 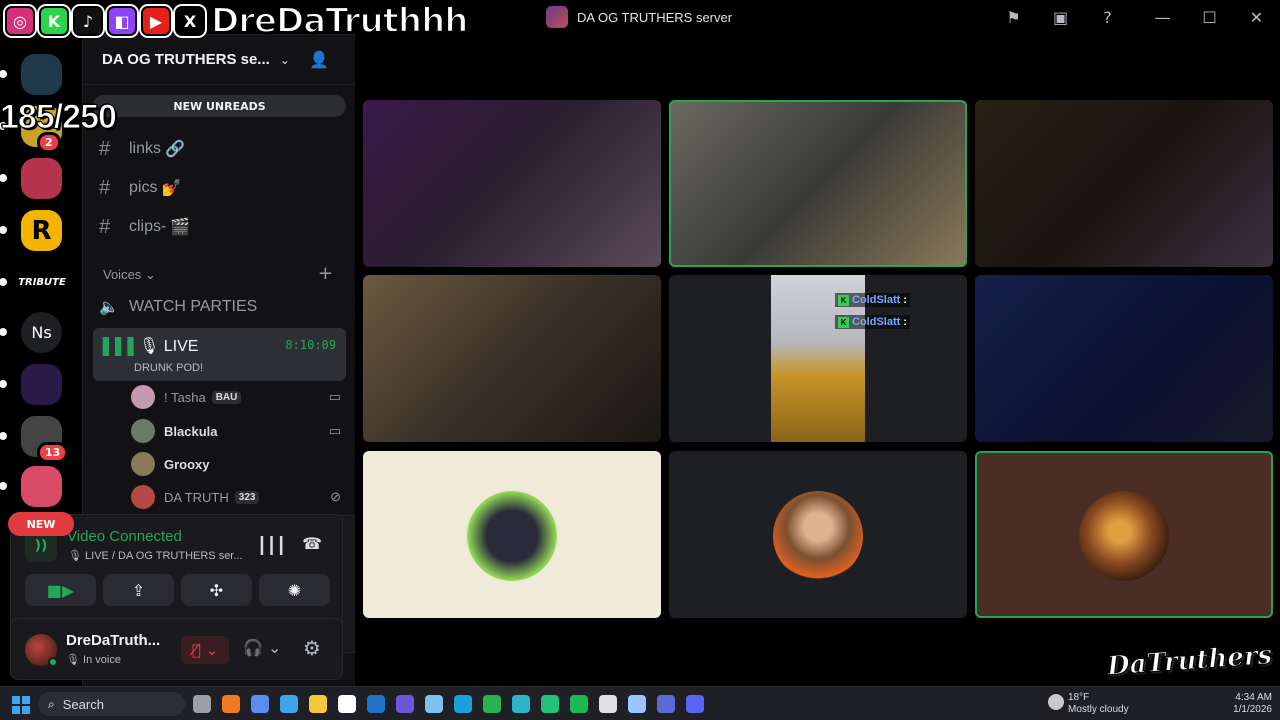 What do you see at coordinates (262, 647) in the screenshot?
I see `deafen-button: 🎧 ⌄` at bounding box center [262, 647].